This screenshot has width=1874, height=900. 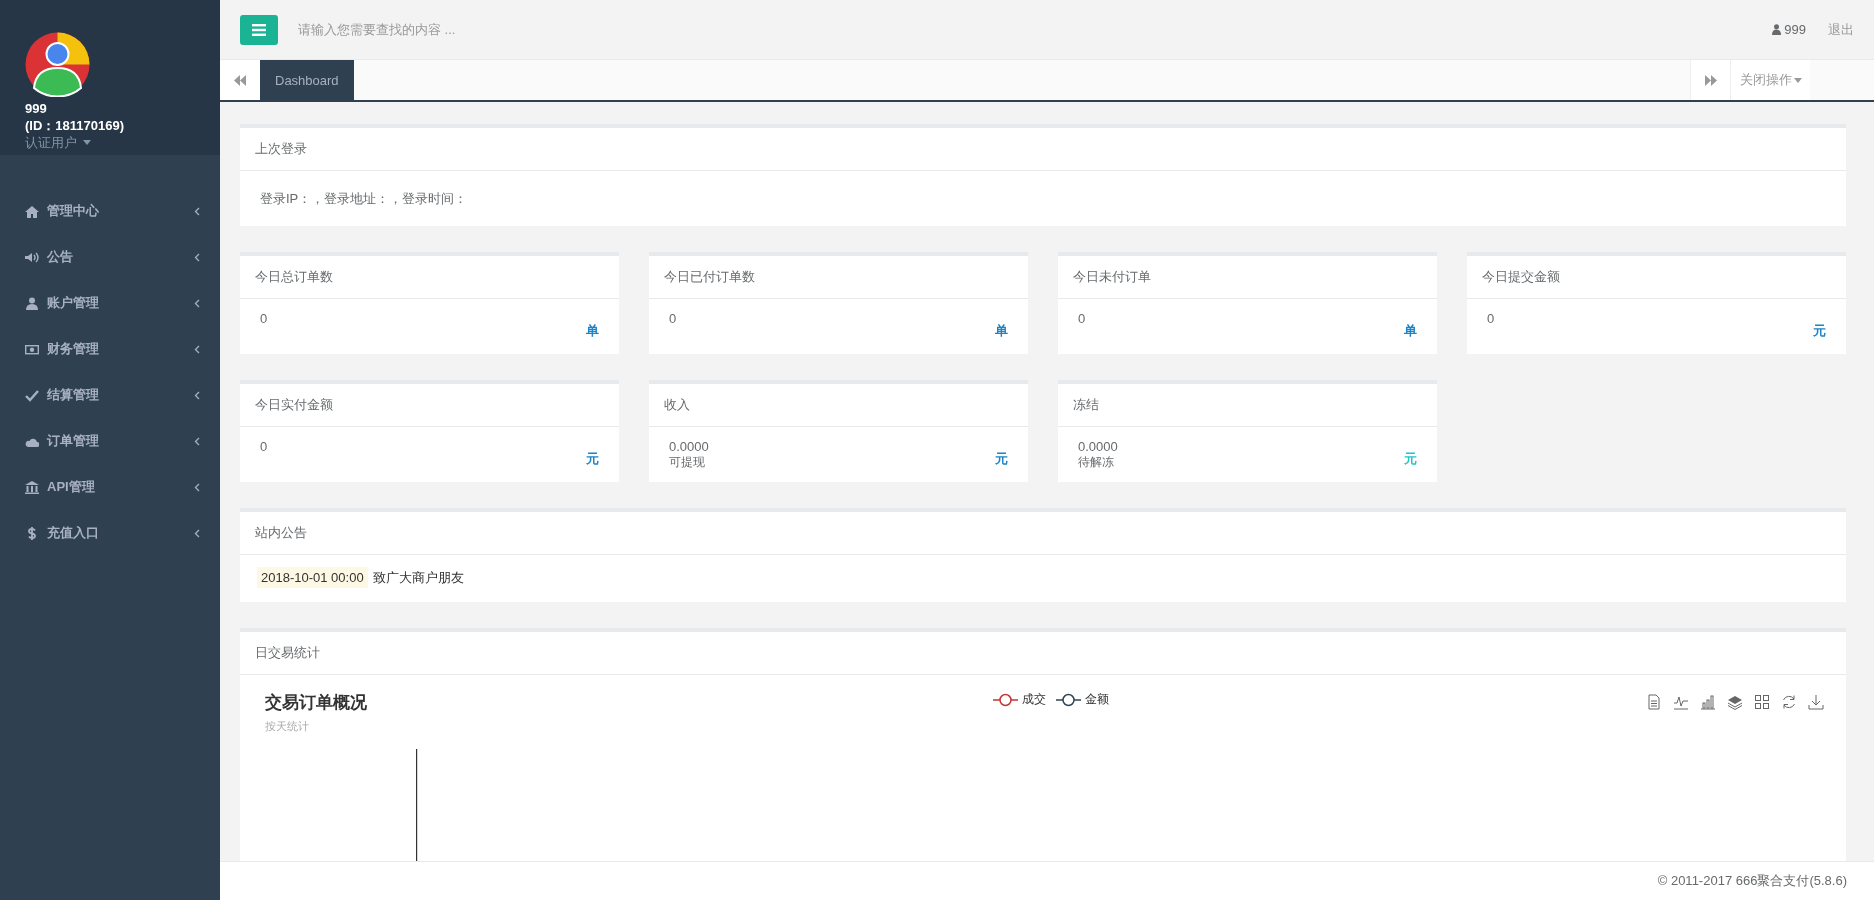 What do you see at coordinates (287, 653) in the screenshot?
I see `panel-title: 日交易统计` at bounding box center [287, 653].